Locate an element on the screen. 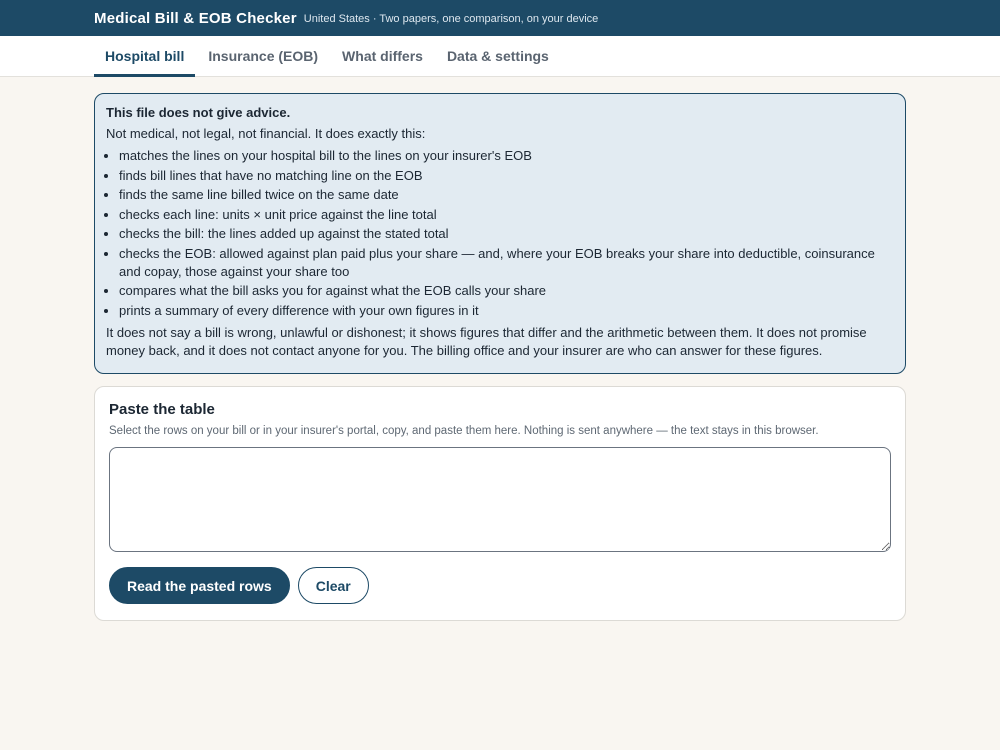 The width and height of the screenshot is (1000, 750). read-pasted-rows-button: Read the pasted rows is located at coordinates (199, 585).